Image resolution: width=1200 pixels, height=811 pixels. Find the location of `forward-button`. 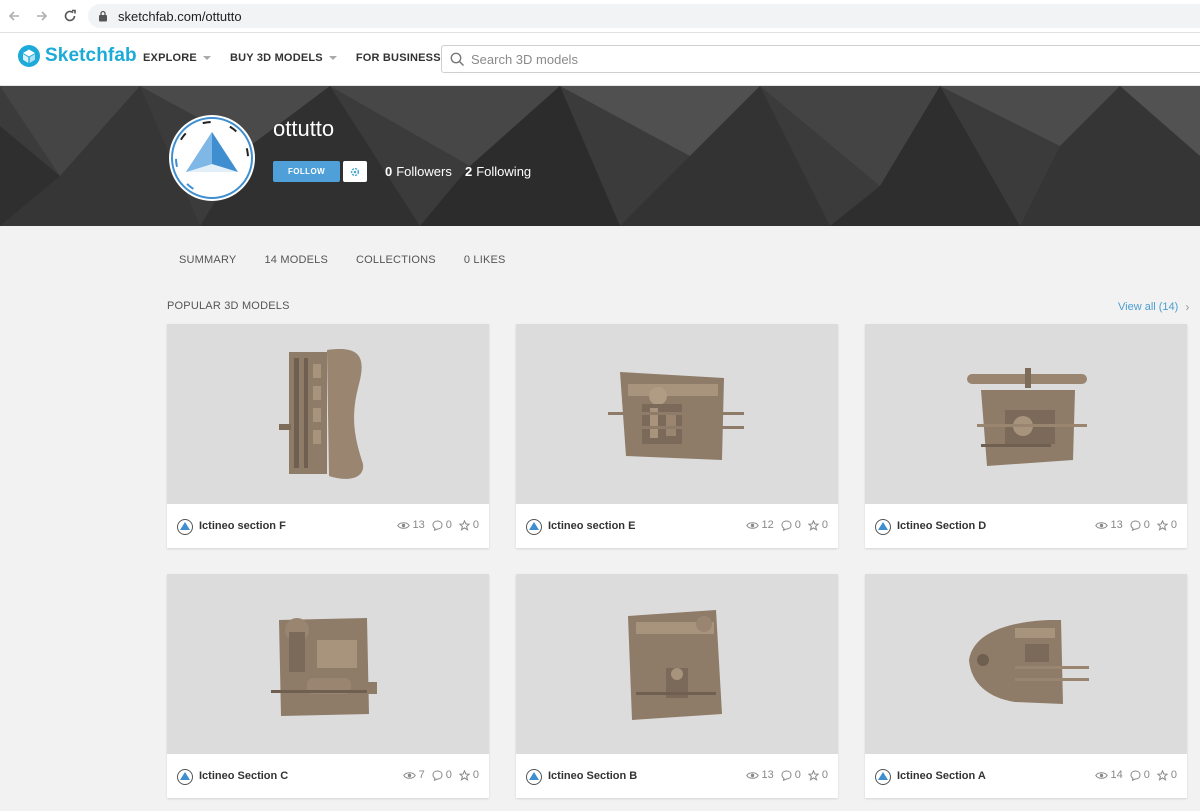

forward-button is located at coordinates (42, 16).